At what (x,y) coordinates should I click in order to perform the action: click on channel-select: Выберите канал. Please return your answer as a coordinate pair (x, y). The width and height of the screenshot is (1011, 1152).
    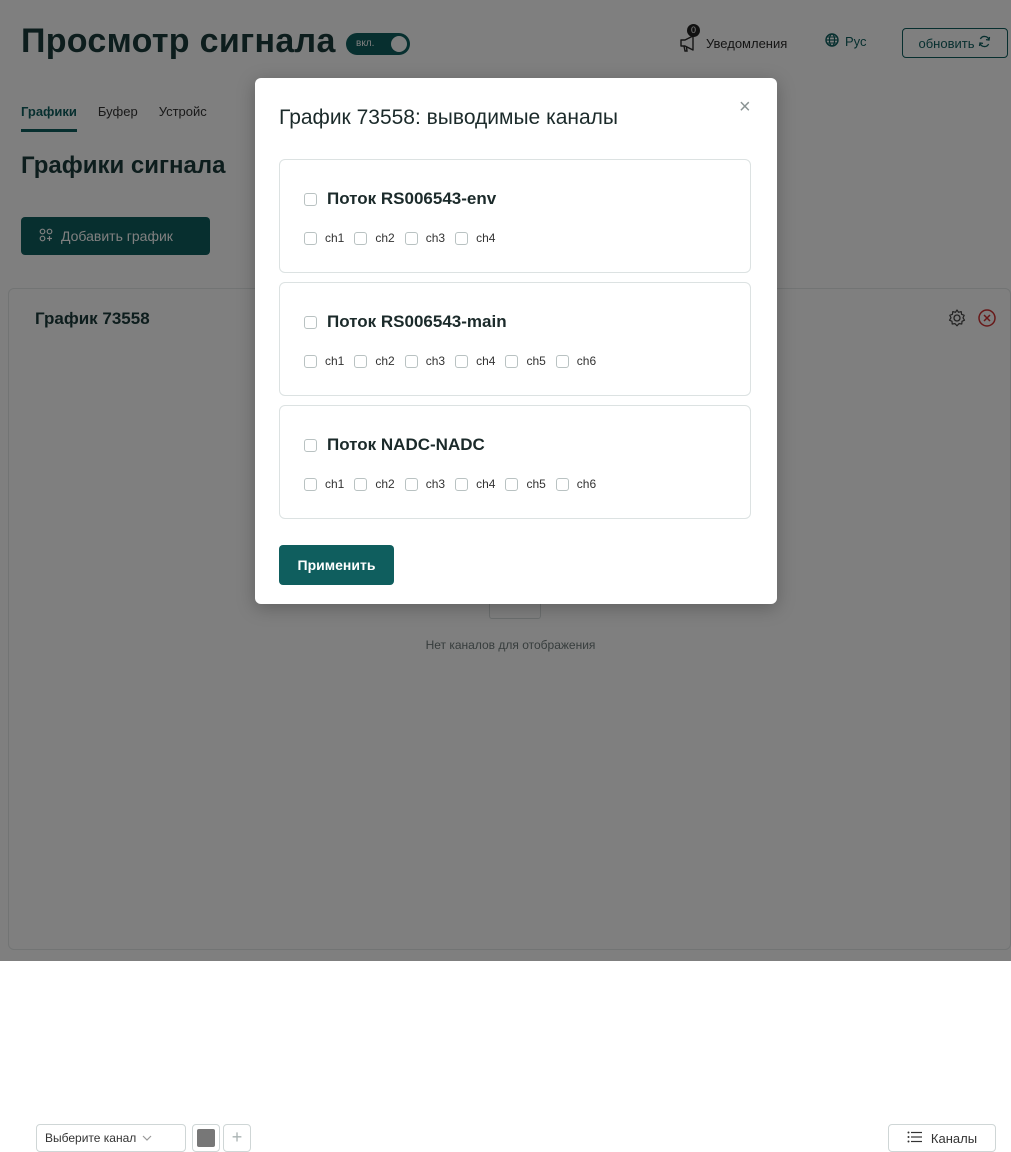
    Looking at the image, I should click on (111, 1138).